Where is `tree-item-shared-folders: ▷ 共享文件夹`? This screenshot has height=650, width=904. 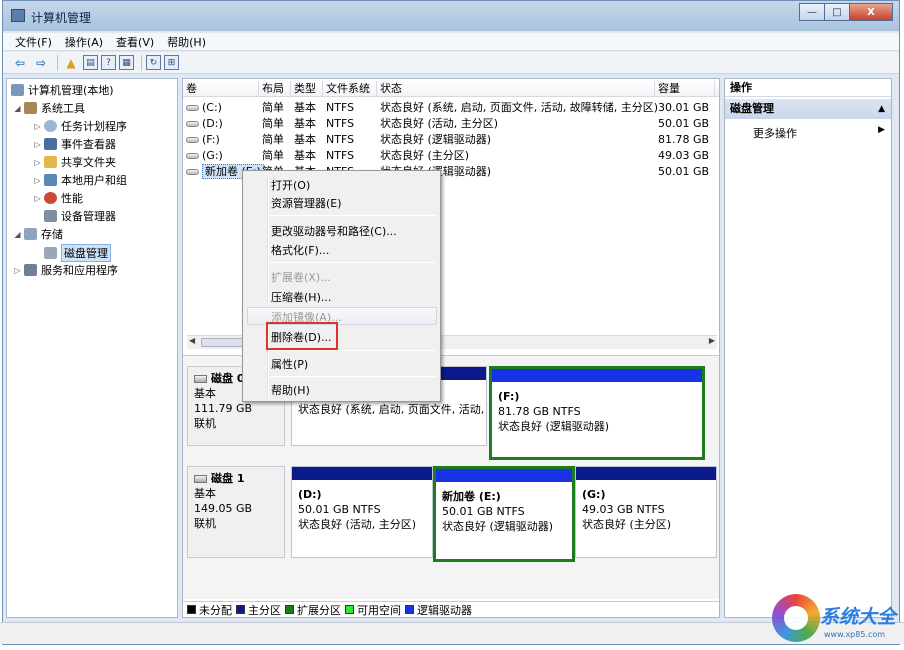
tree-item-shared-folders: ▷ 共享文件夹 is located at coordinates (74, 162).